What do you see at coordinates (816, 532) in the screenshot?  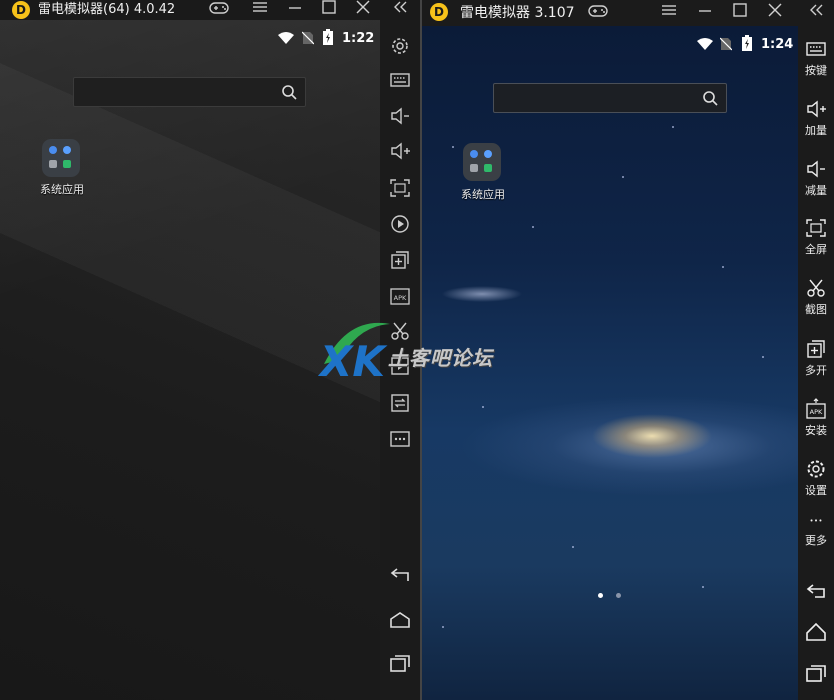 I see `toolbar-more-button: 更多` at bounding box center [816, 532].